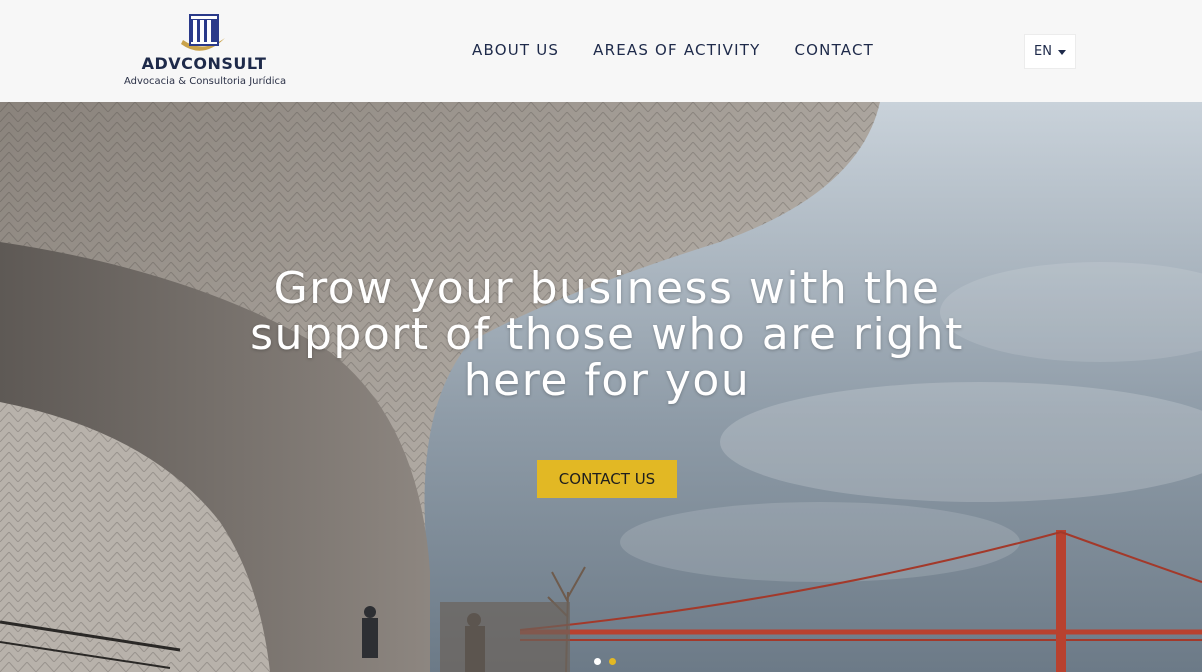  What do you see at coordinates (605, 661) in the screenshot?
I see `slider-dots` at bounding box center [605, 661].